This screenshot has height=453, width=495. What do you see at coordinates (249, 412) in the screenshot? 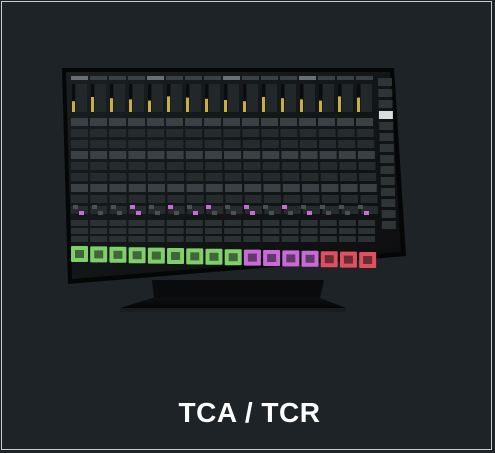
I see `product-caption: TCA / TCR` at bounding box center [249, 412].